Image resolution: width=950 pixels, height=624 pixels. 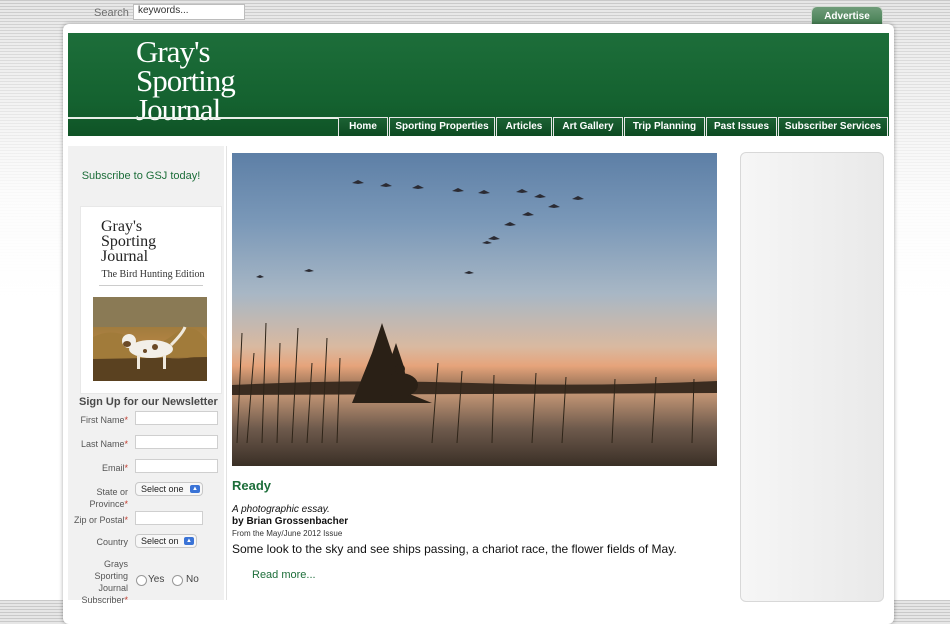 What do you see at coordinates (251, 485) in the screenshot?
I see `article-title: Ready` at bounding box center [251, 485].